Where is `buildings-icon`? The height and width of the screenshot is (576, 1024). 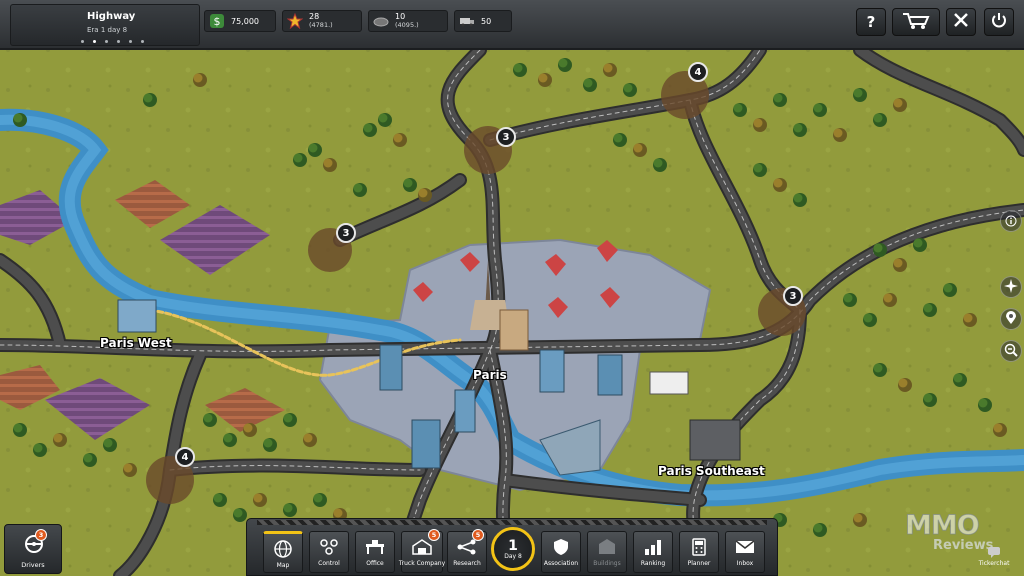 buildings-icon is located at coordinates (607, 547).